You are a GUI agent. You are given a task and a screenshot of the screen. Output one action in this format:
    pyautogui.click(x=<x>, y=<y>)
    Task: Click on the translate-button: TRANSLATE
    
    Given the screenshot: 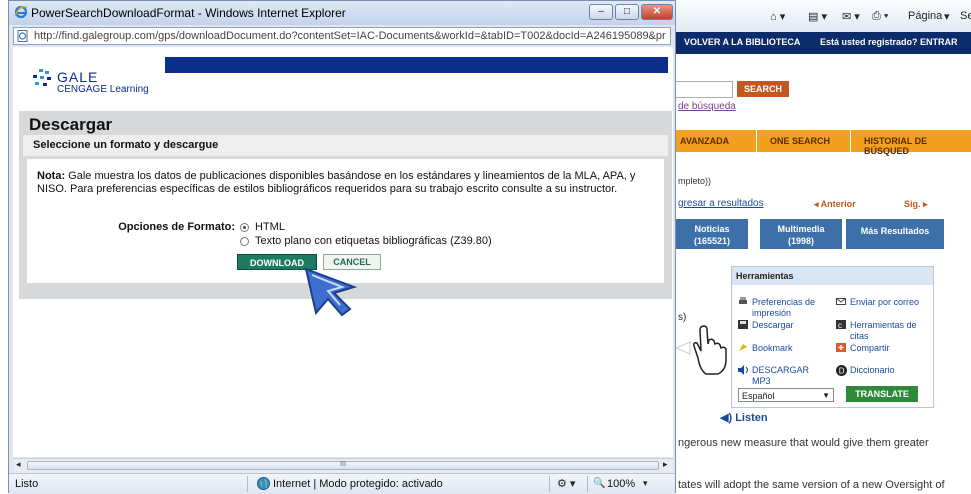 What is the action you would take?
    pyautogui.click(x=882, y=394)
    